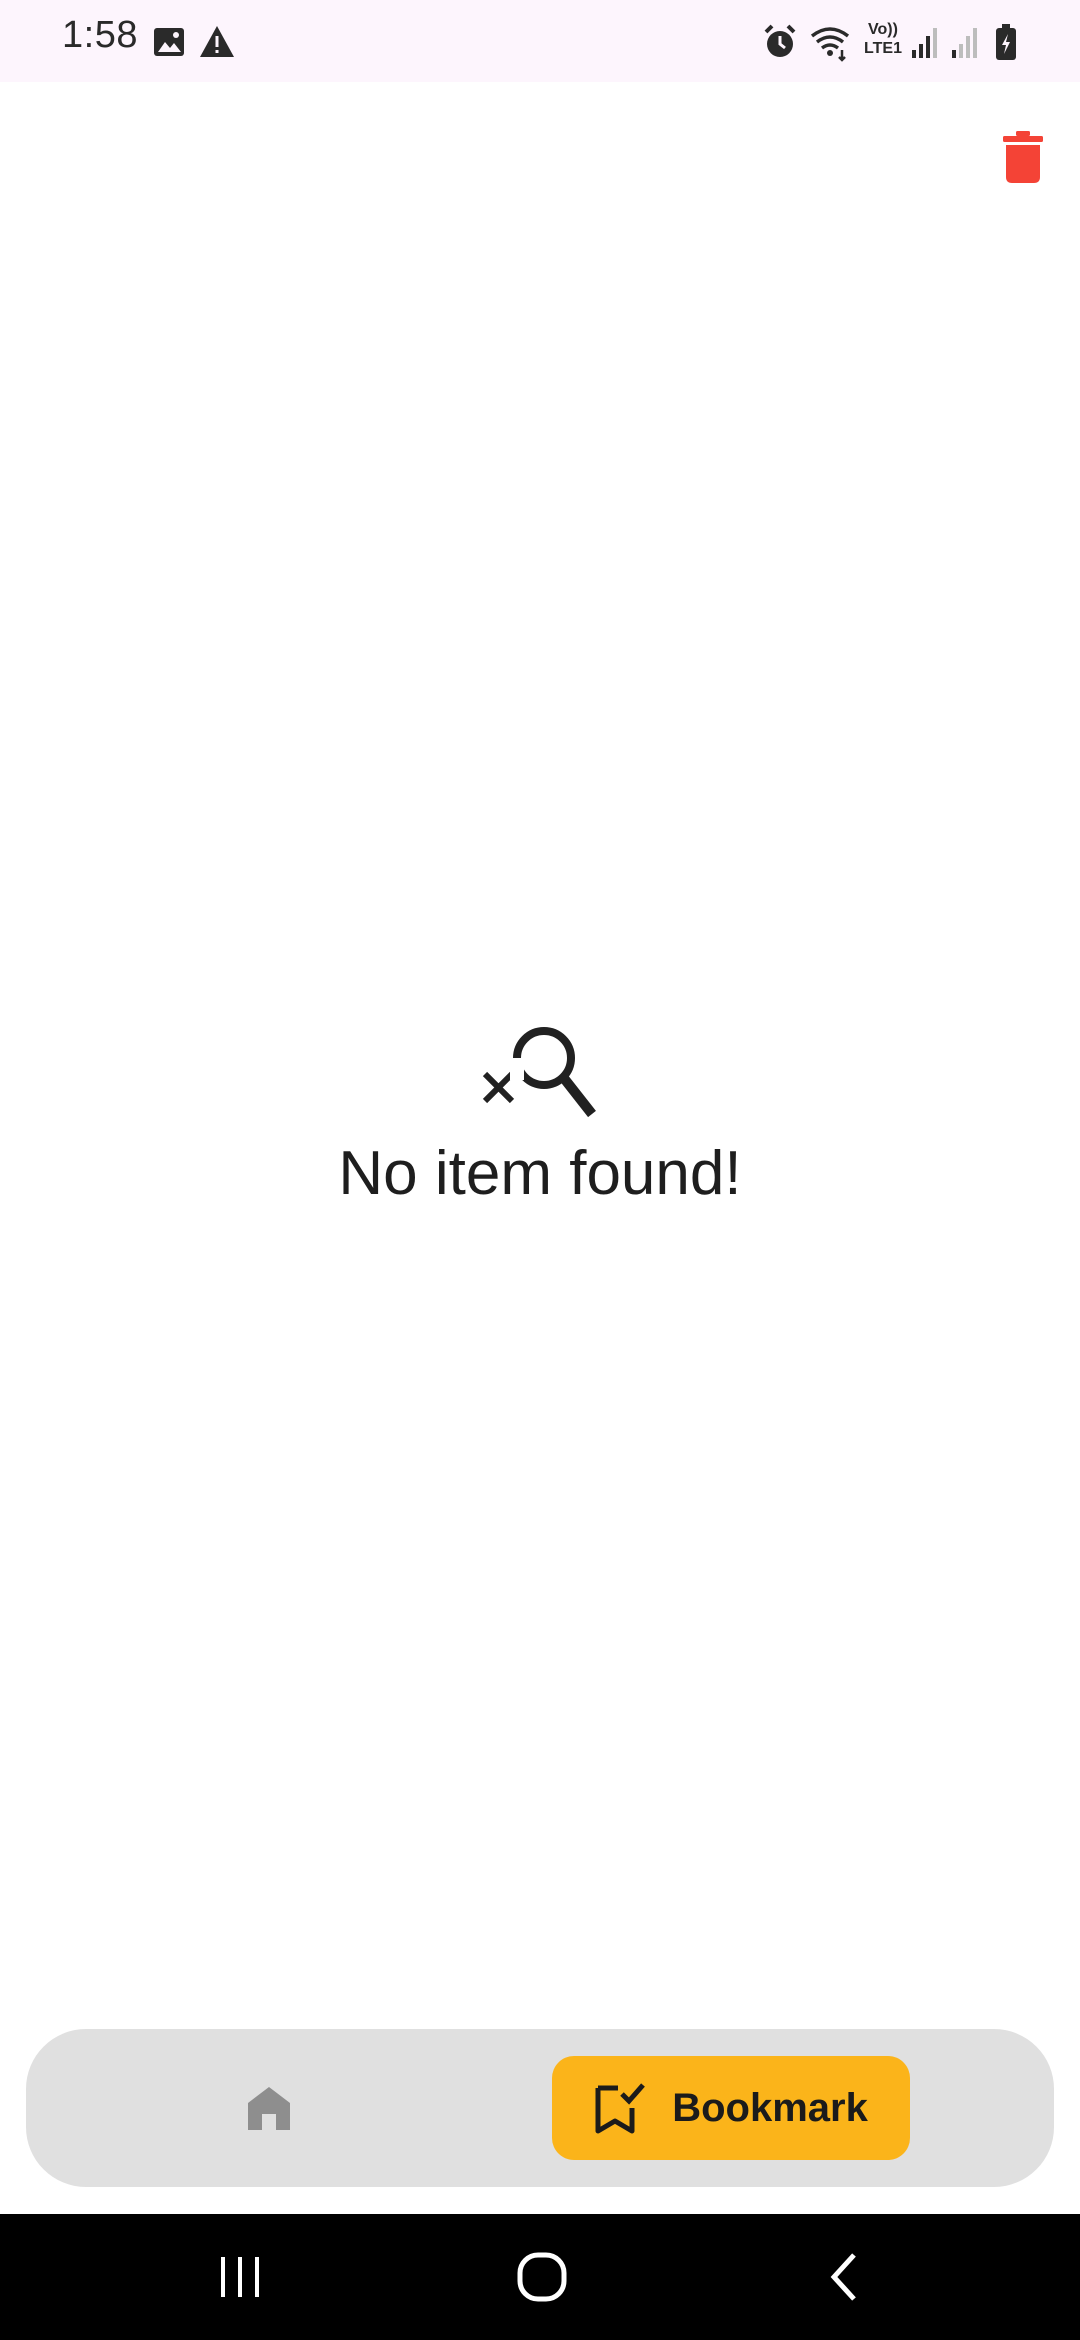  I want to click on trash-icon, so click(1023, 157).